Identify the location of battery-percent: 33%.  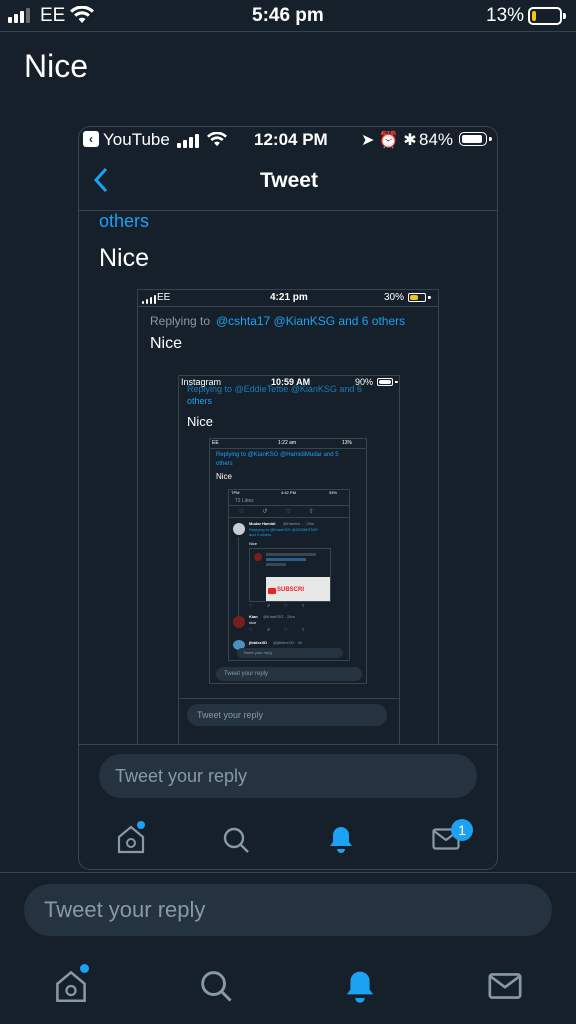
(333, 492).